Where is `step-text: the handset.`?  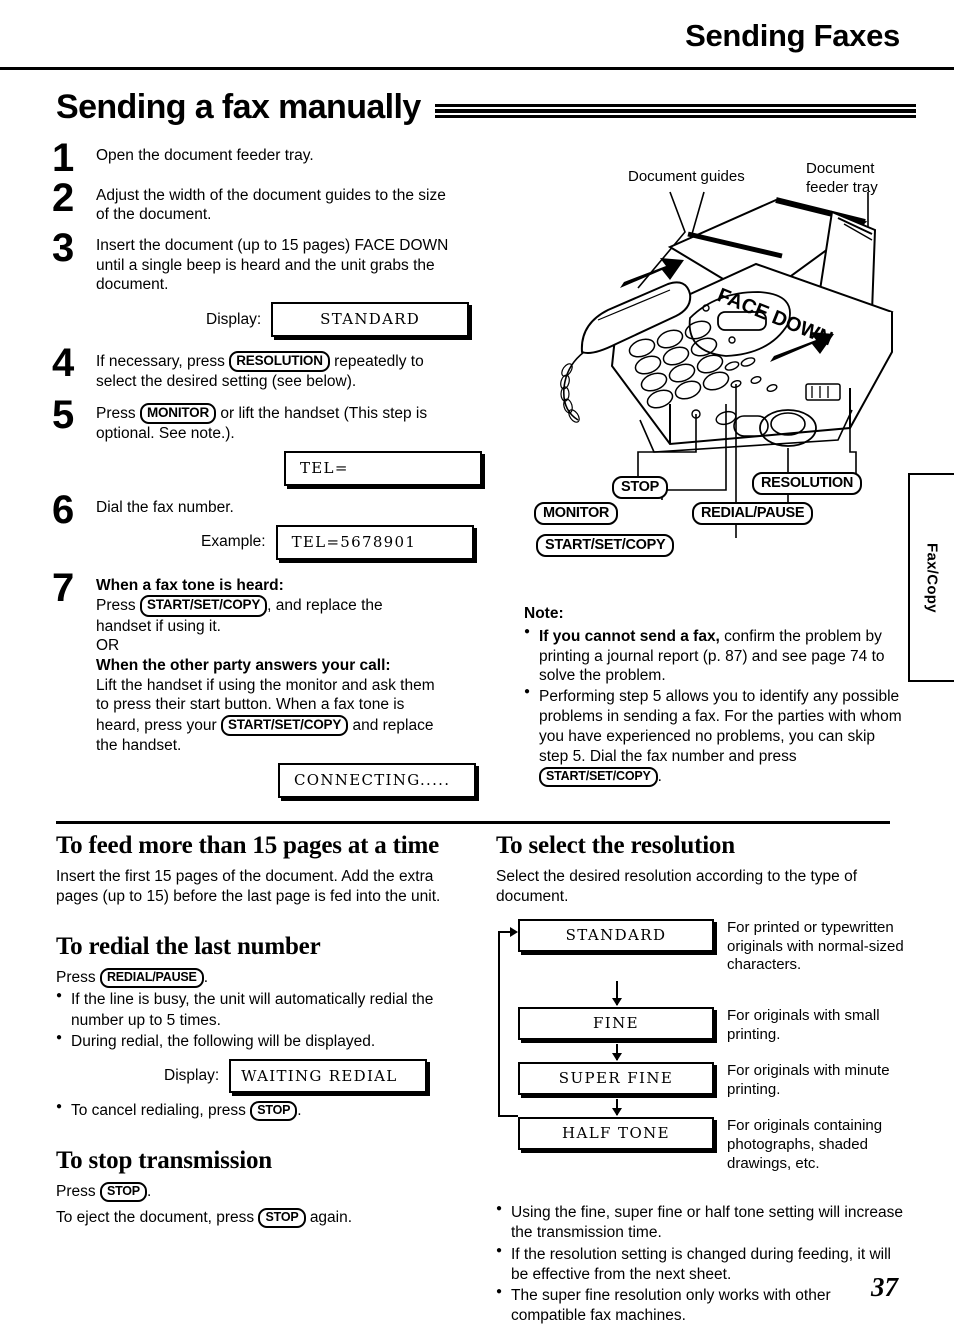
step-text: the handset. is located at coordinates (139, 746).